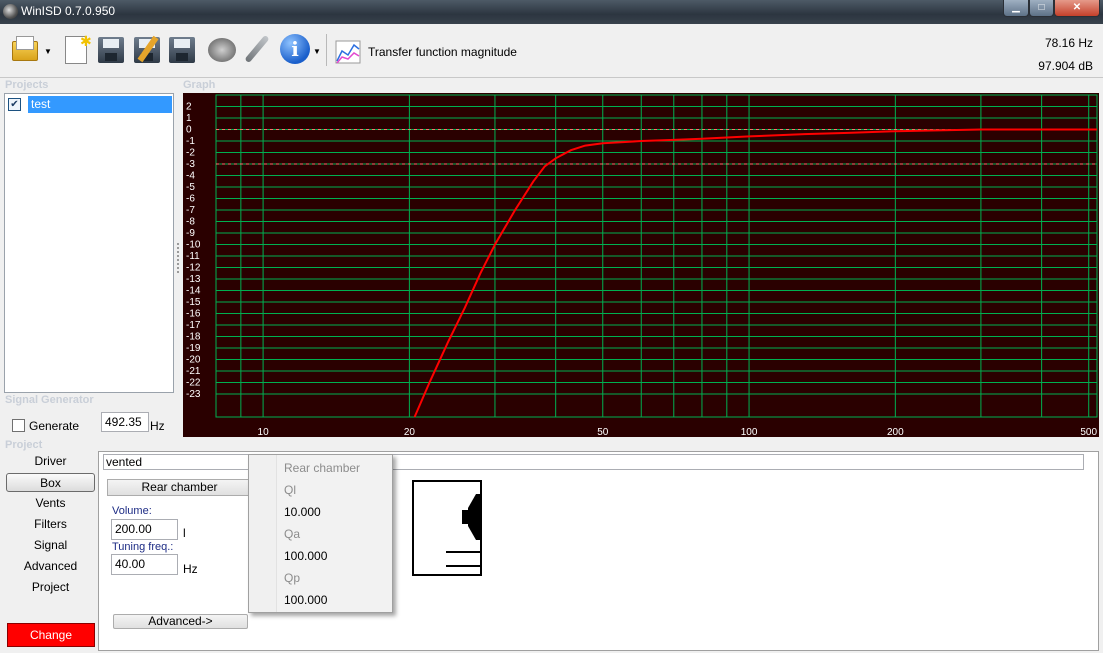  Describe the element at coordinates (50, 503) in the screenshot. I see `nav-item-vents: Vents` at that location.